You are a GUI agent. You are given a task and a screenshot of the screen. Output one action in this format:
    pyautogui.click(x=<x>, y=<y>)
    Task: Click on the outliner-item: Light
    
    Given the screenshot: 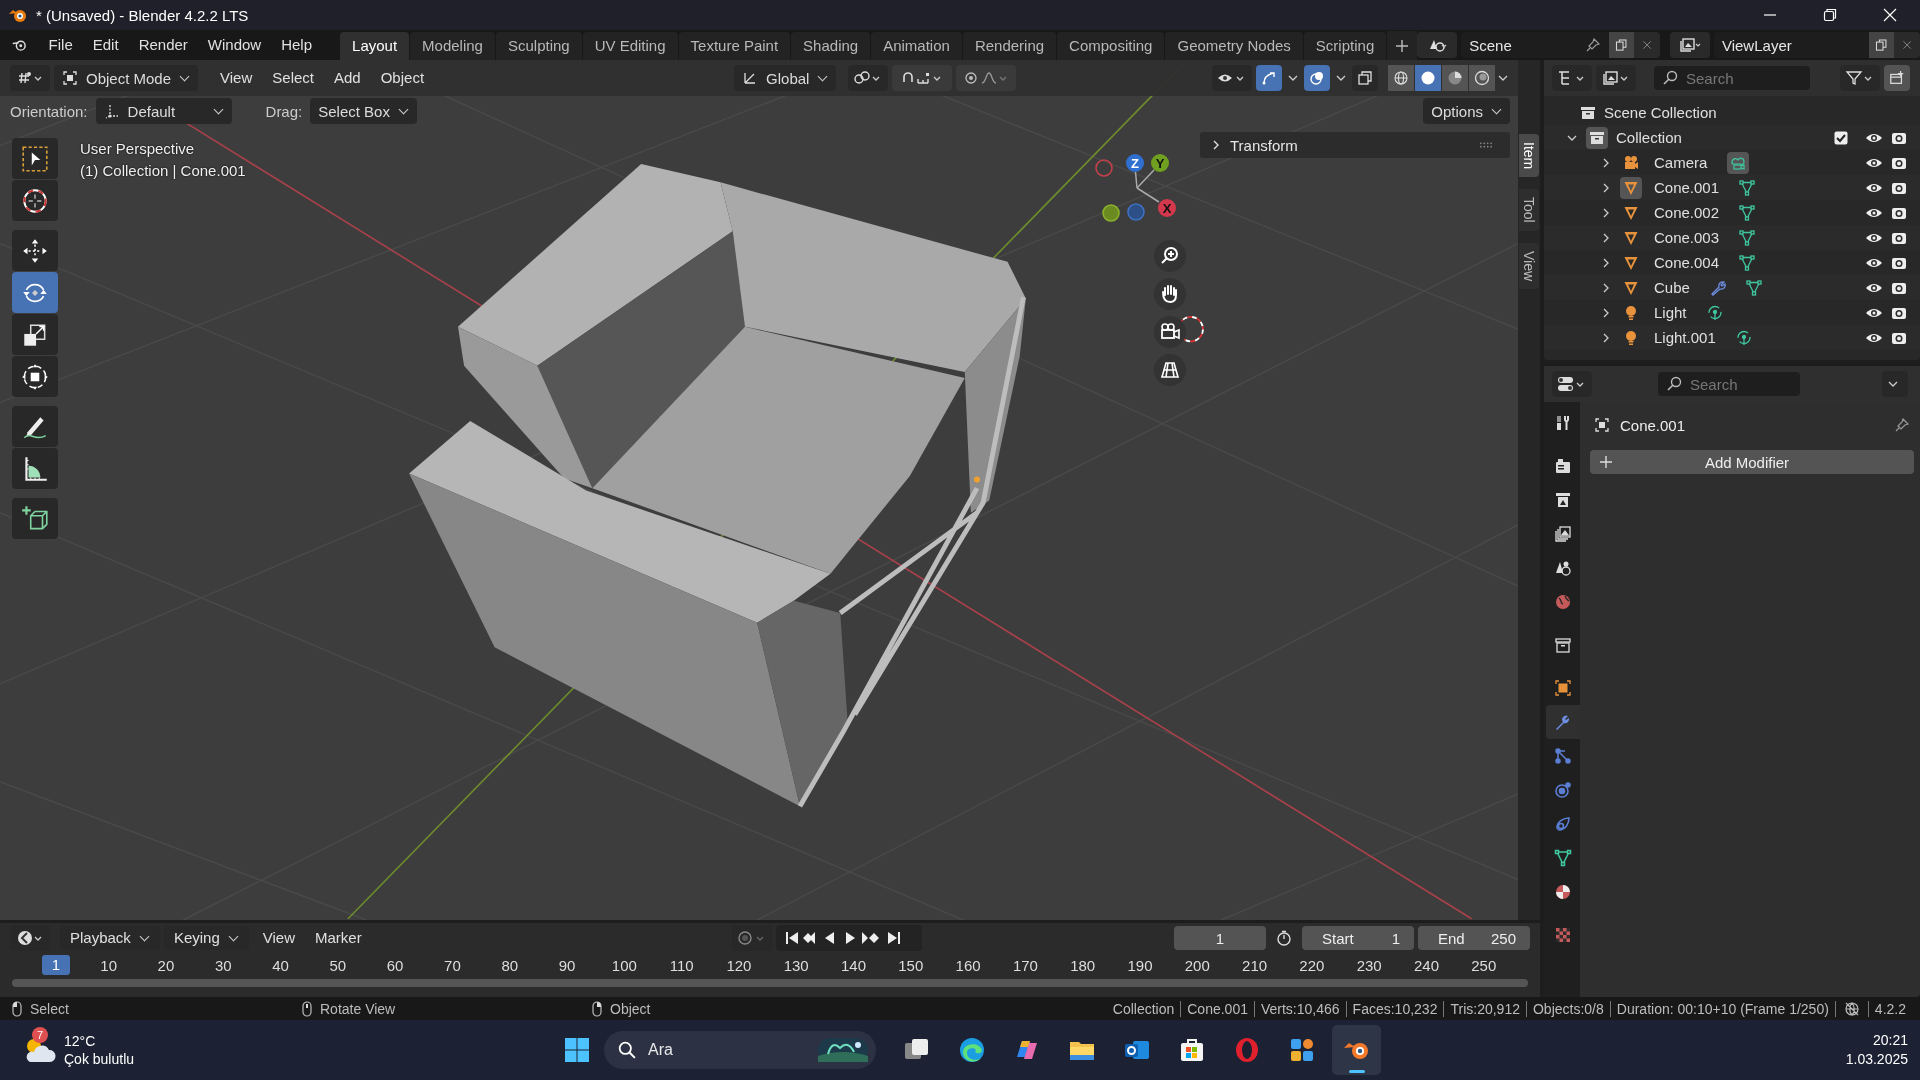 What is the action you would take?
    pyautogui.click(x=1670, y=312)
    